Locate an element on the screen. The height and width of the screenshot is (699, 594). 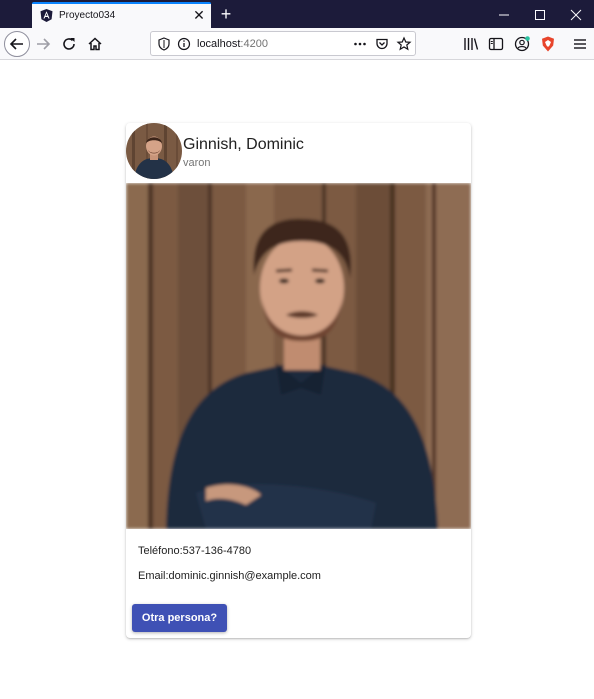
forward-arrow-icon is located at coordinates (44, 44).